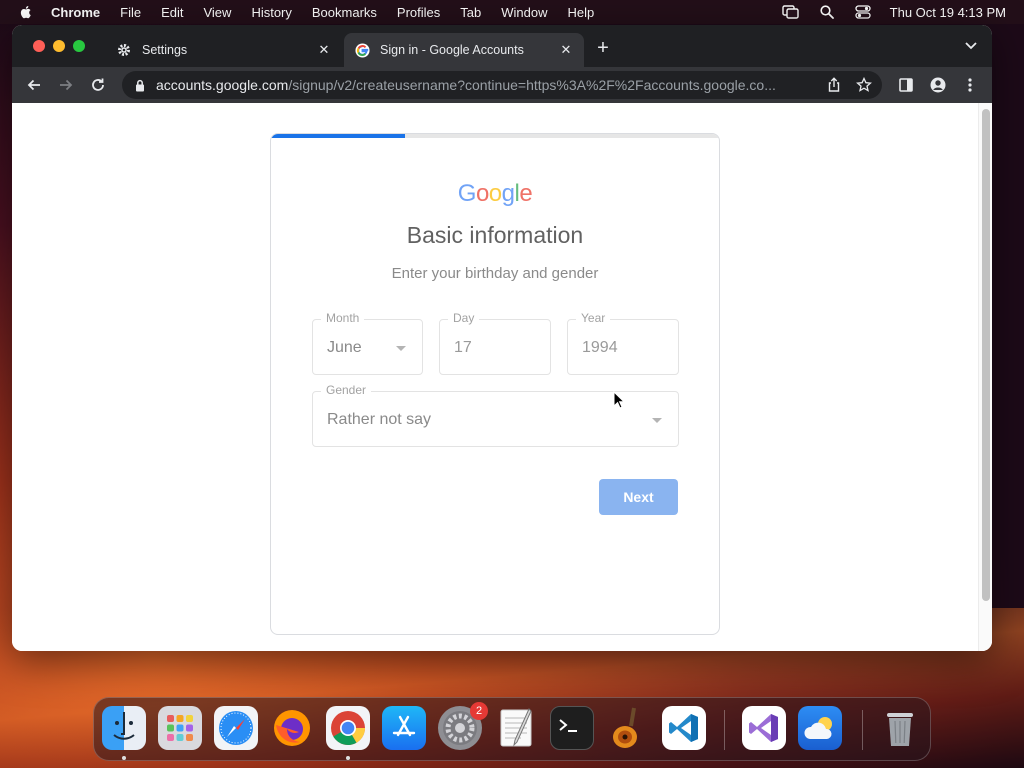 The height and width of the screenshot is (768, 1024). What do you see at coordinates (864, 85) in the screenshot?
I see `bookmark-star-icon` at bounding box center [864, 85].